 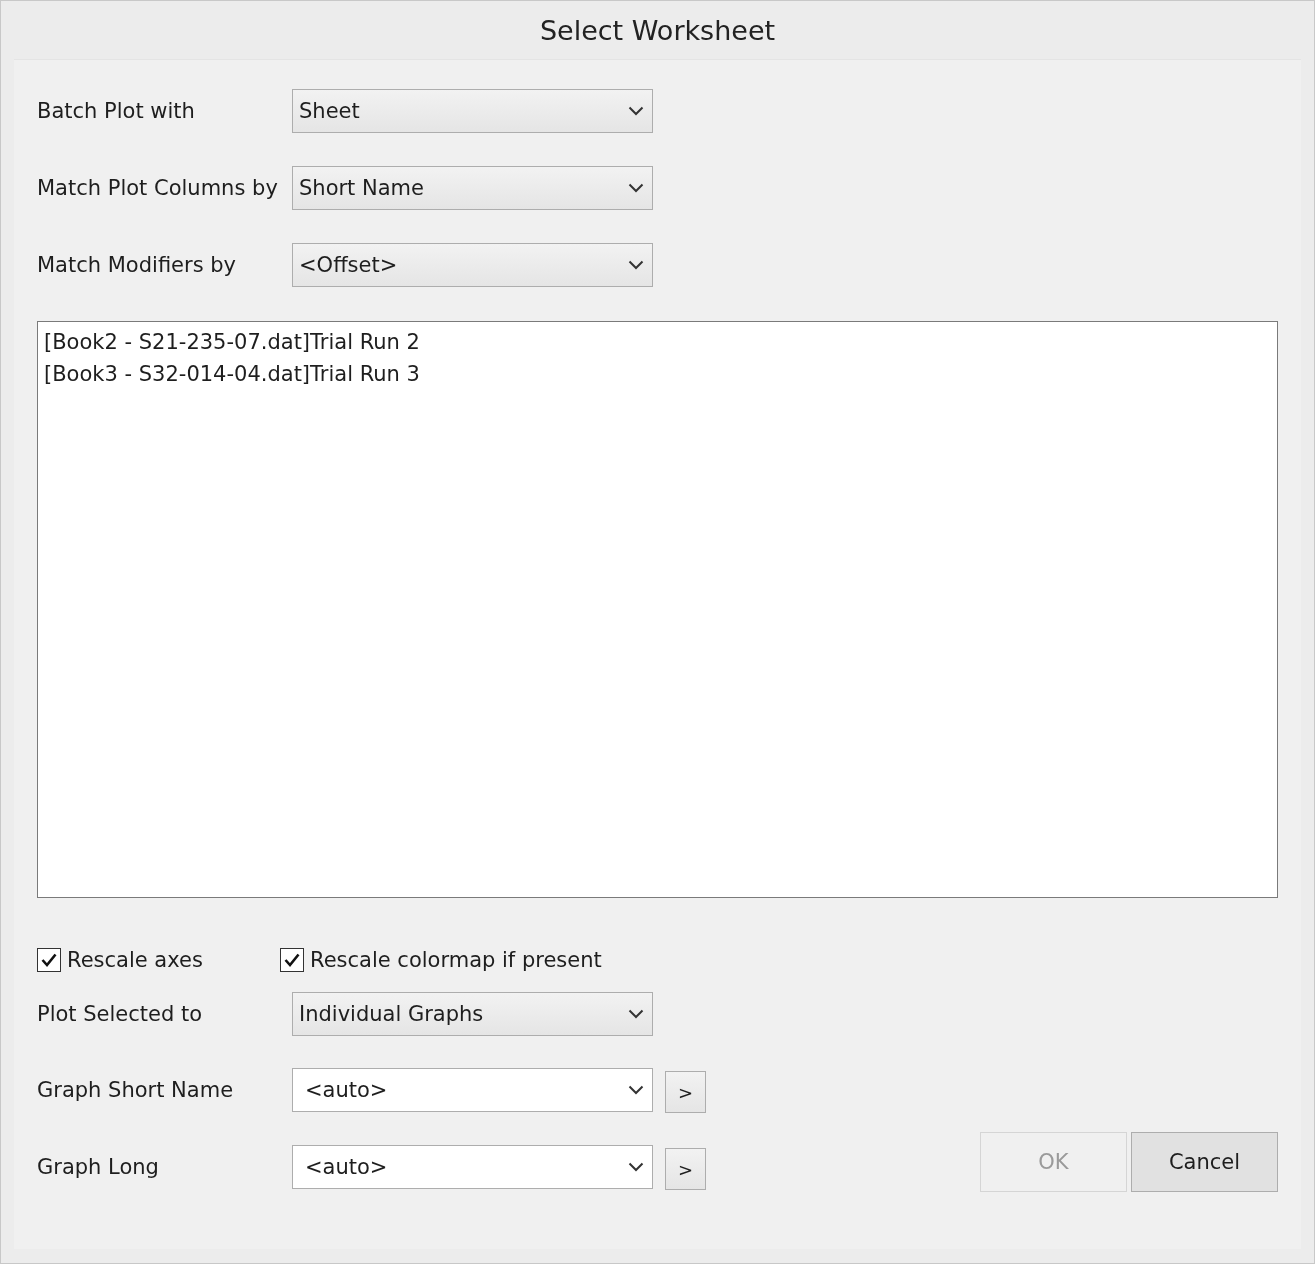 I want to click on field-label: Graph Long, so click(x=98, y=1167).